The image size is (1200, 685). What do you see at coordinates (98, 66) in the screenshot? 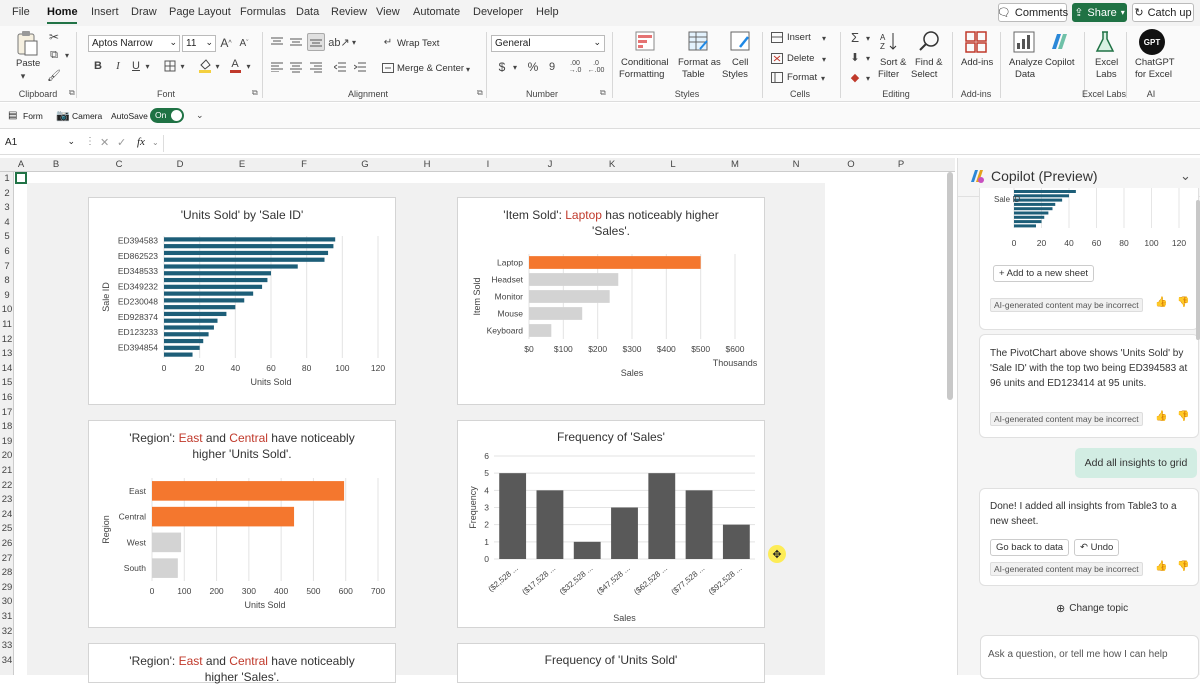
I see `bold-button: B` at bounding box center [98, 66].